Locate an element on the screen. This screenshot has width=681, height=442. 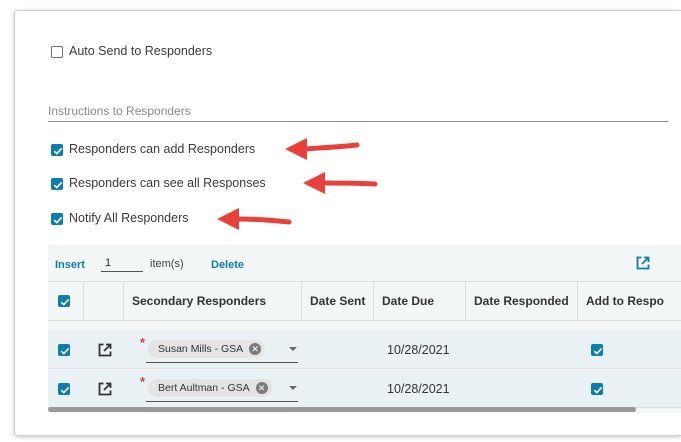
header-date-due: Date Due is located at coordinates (420, 301).